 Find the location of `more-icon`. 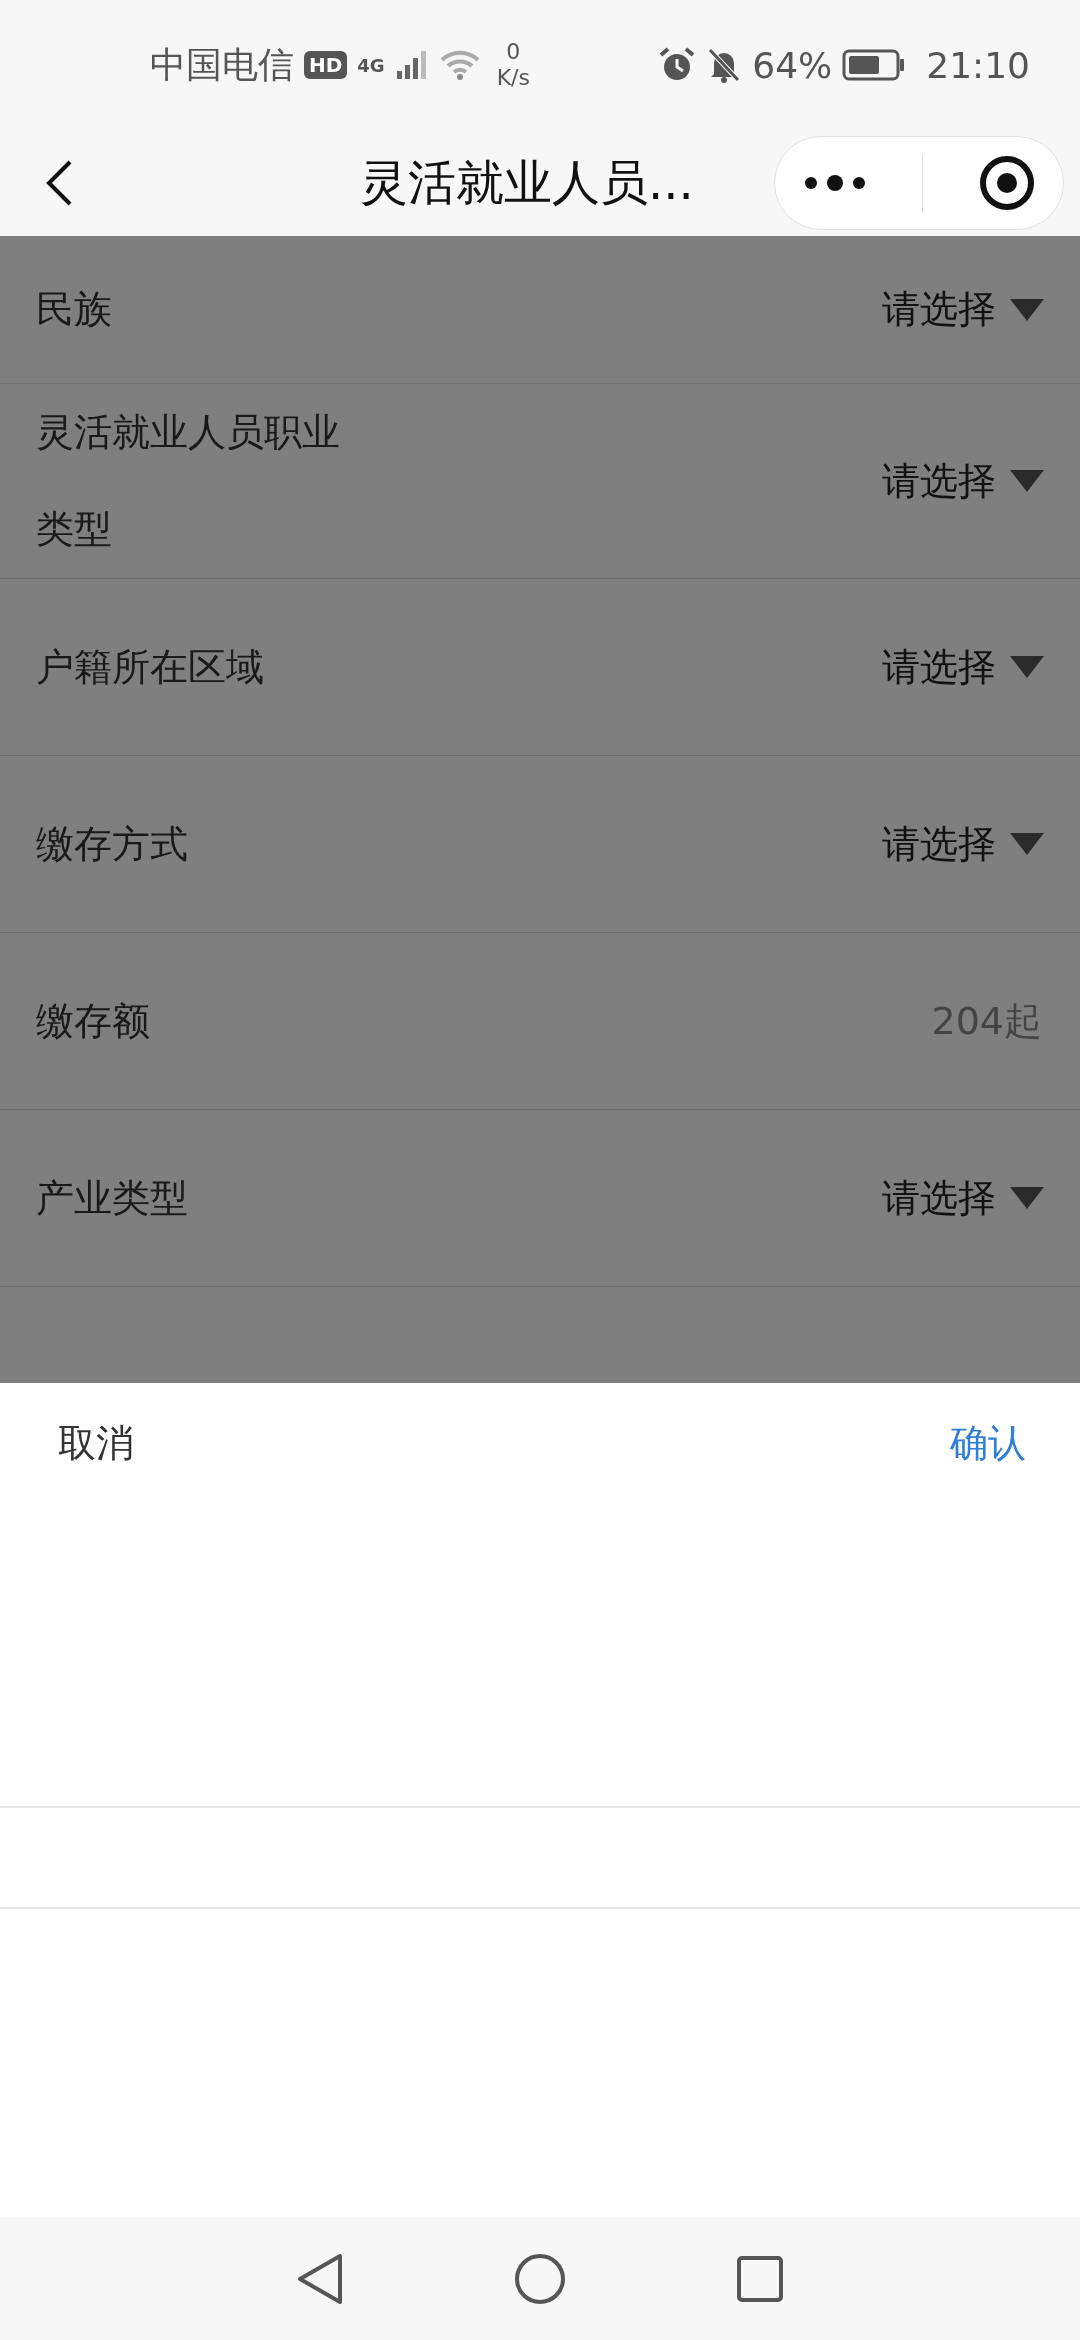

more-icon is located at coordinates (834, 183).